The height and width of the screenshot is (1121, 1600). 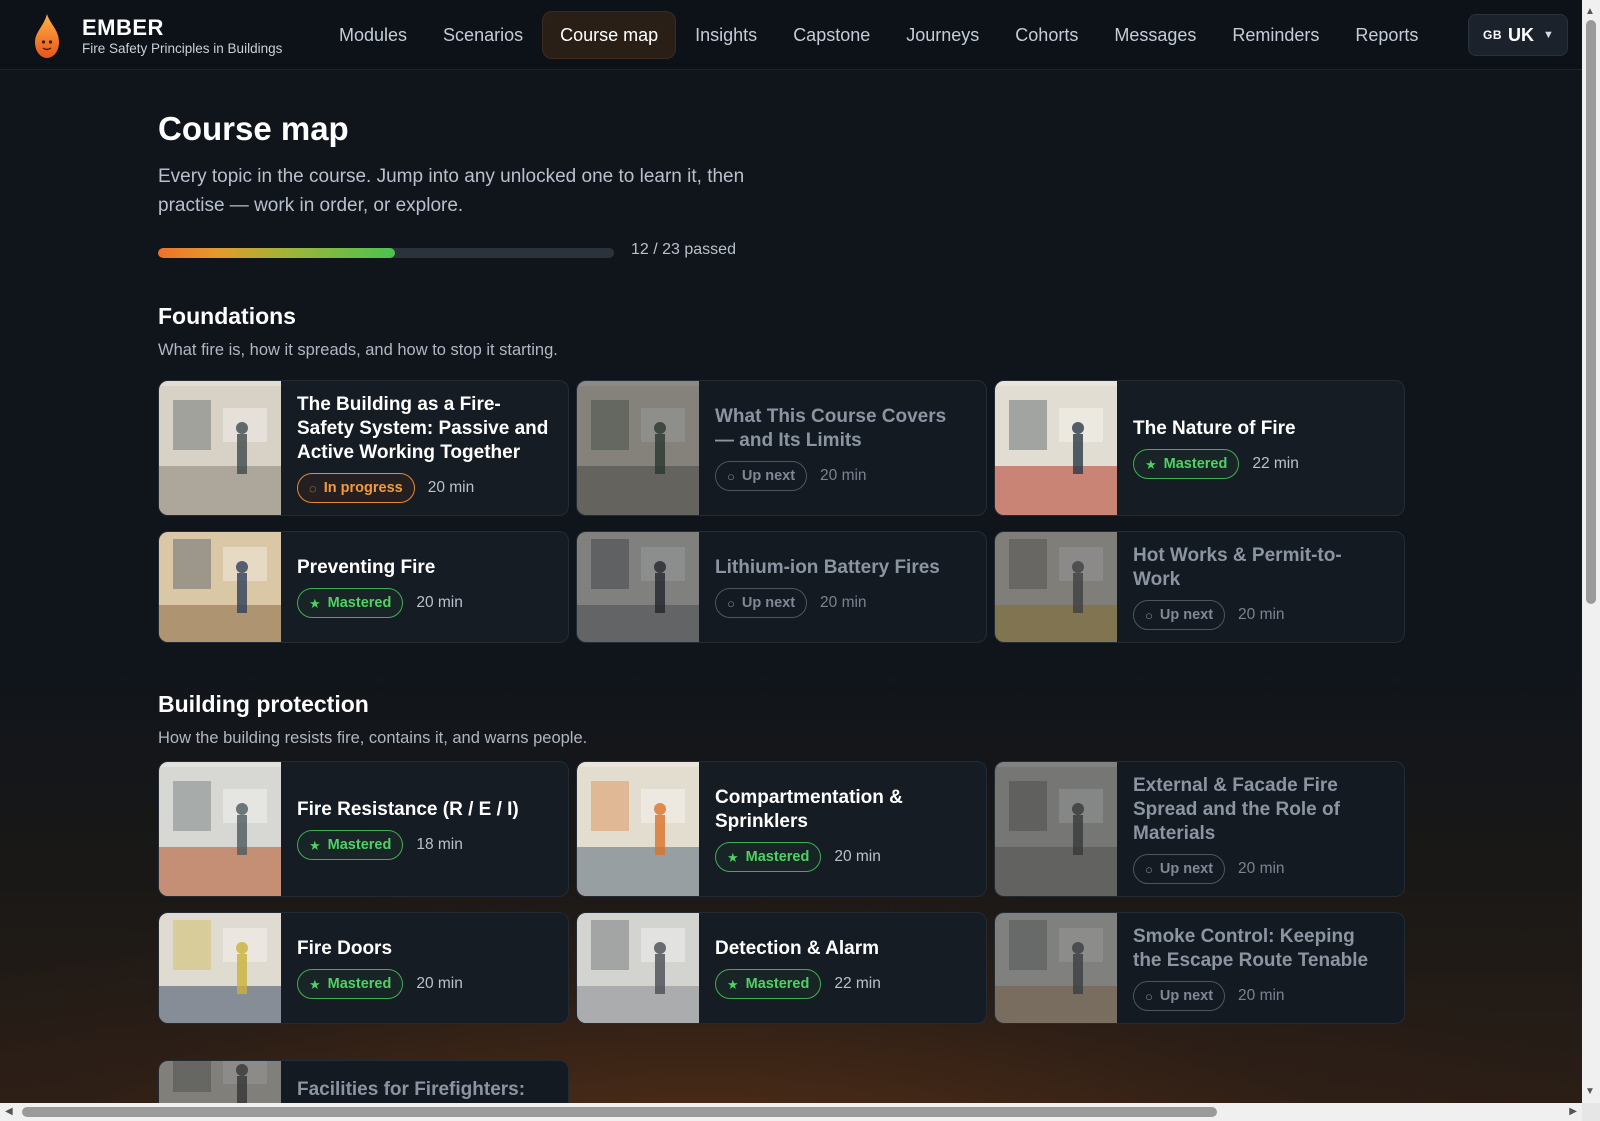 I want to click on nav-course-map: Course map, so click(x=609, y=35).